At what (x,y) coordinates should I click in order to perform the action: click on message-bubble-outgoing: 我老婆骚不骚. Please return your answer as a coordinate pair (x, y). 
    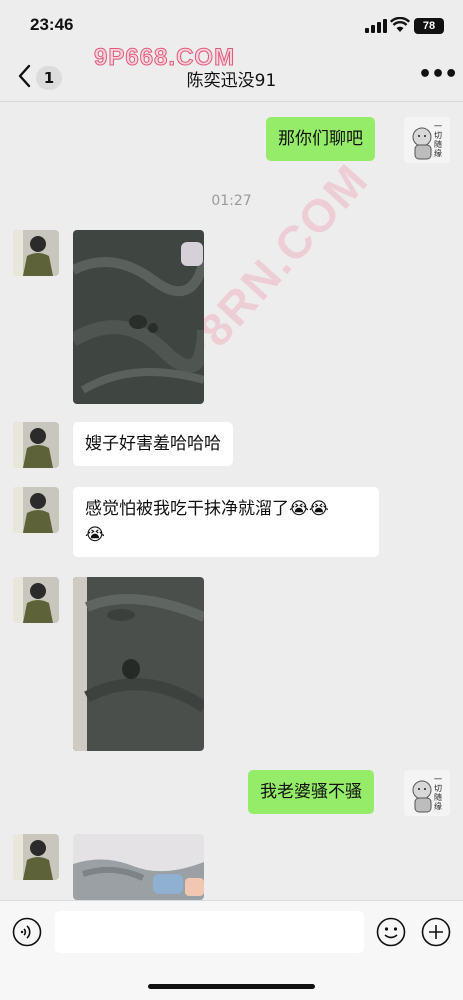
    Looking at the image, I should click on (311, 792).